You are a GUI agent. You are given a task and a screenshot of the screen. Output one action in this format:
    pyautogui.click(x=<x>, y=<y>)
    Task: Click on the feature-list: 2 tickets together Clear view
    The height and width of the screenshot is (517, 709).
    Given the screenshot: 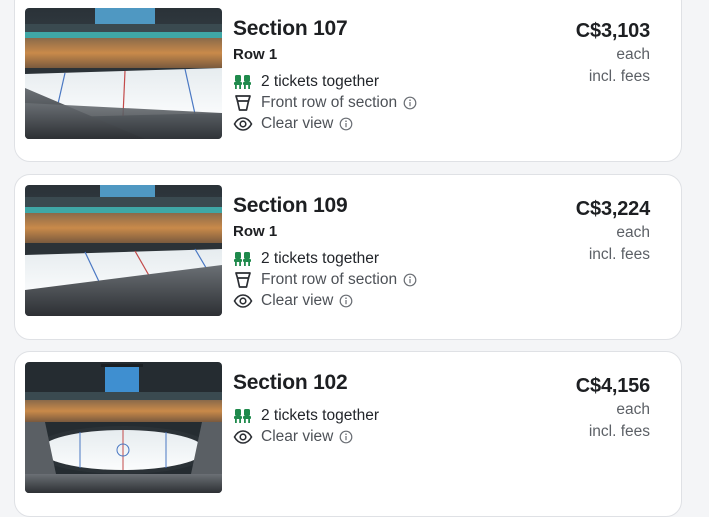 What is the action you would take?
    pyautogui.click(x=306, y=426)
    